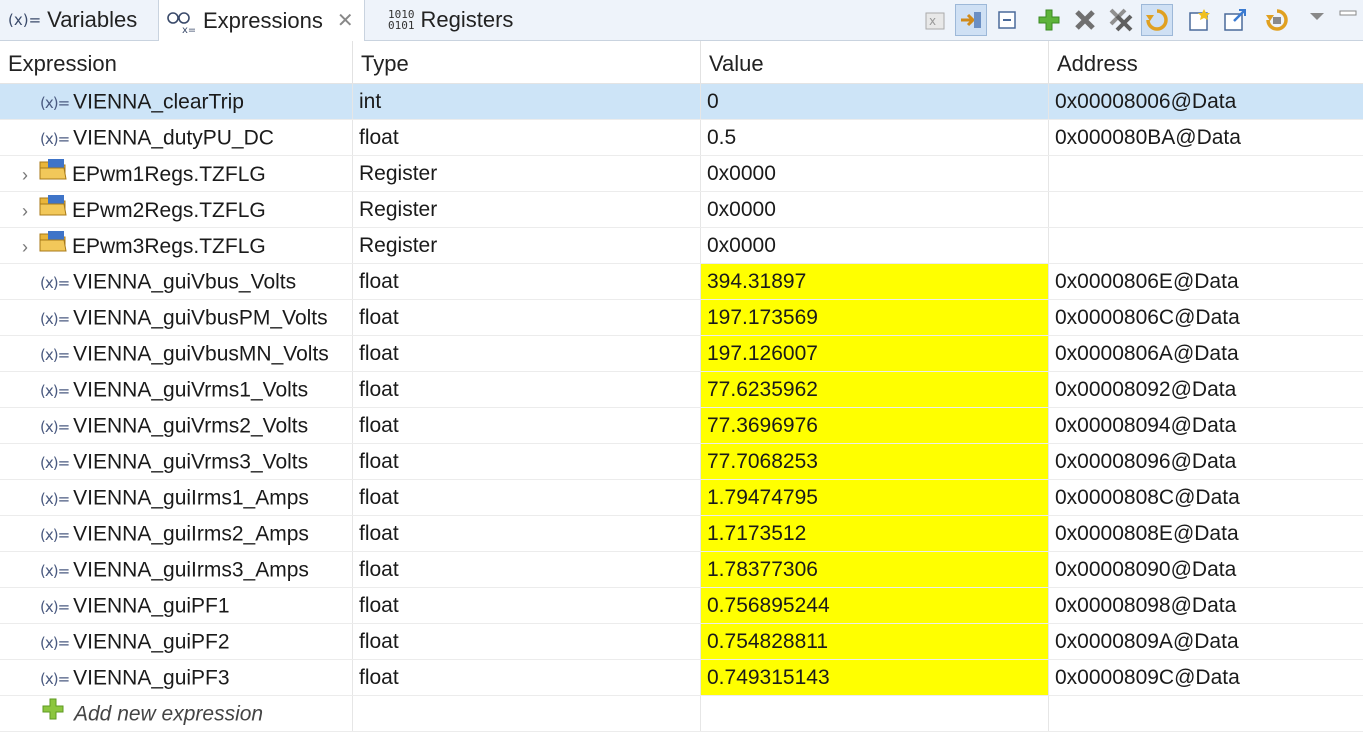 This screenshot has height=732, width=1363. Describe the element at coordinates (176, 533) in the screenshot. I see `expression-cell: (x)= VIENNA_guiIrms2_Amps` at that location.